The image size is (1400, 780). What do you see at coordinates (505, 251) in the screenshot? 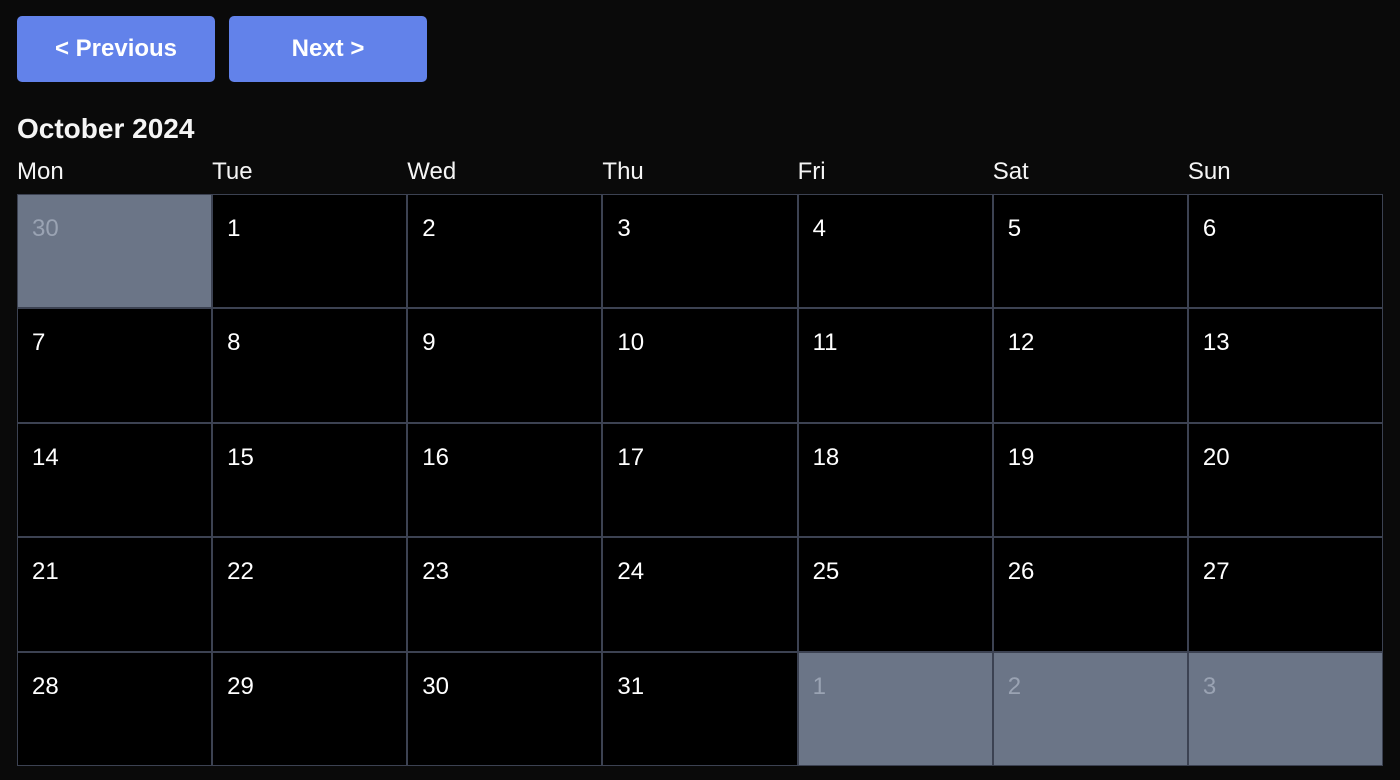
I see `calendar-day: 2` at bounding box center [505, 251].